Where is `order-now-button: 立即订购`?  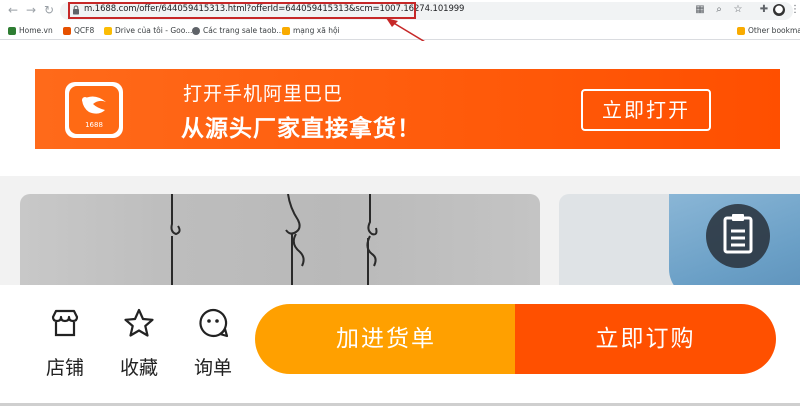
order-now-button: 立即订购 is located at coordinates (645, 339).